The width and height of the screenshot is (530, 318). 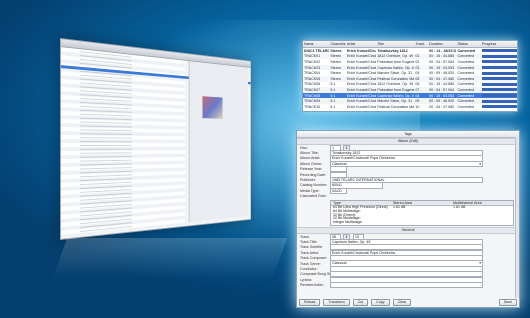 What do you see at coordinates (507, 302) in the screenshot?
I see `save-button: Save` at bounding box center [507, 302].